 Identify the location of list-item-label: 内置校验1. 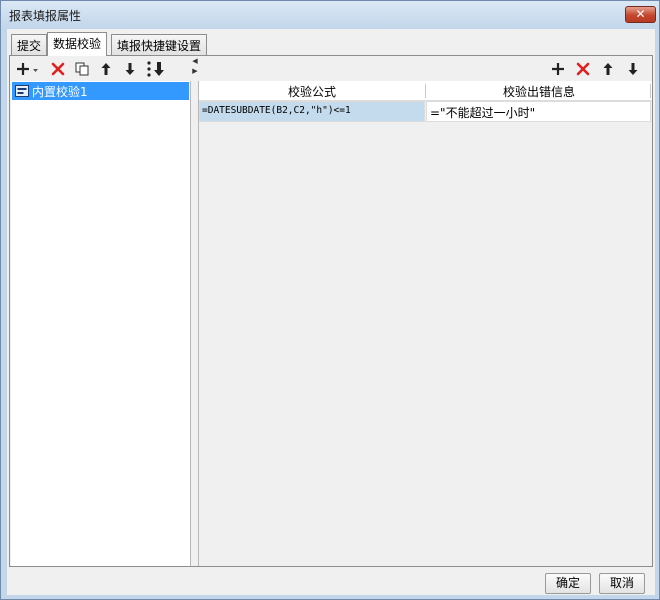
(60, 92).